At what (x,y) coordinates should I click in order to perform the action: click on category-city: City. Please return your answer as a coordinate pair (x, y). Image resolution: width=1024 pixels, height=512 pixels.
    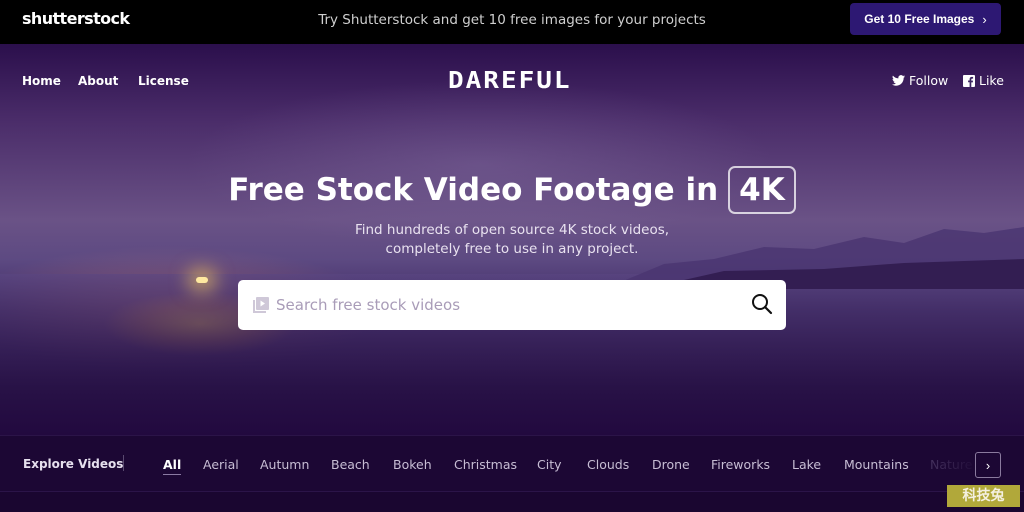
    Looking at the image, I should click on (549, 464).